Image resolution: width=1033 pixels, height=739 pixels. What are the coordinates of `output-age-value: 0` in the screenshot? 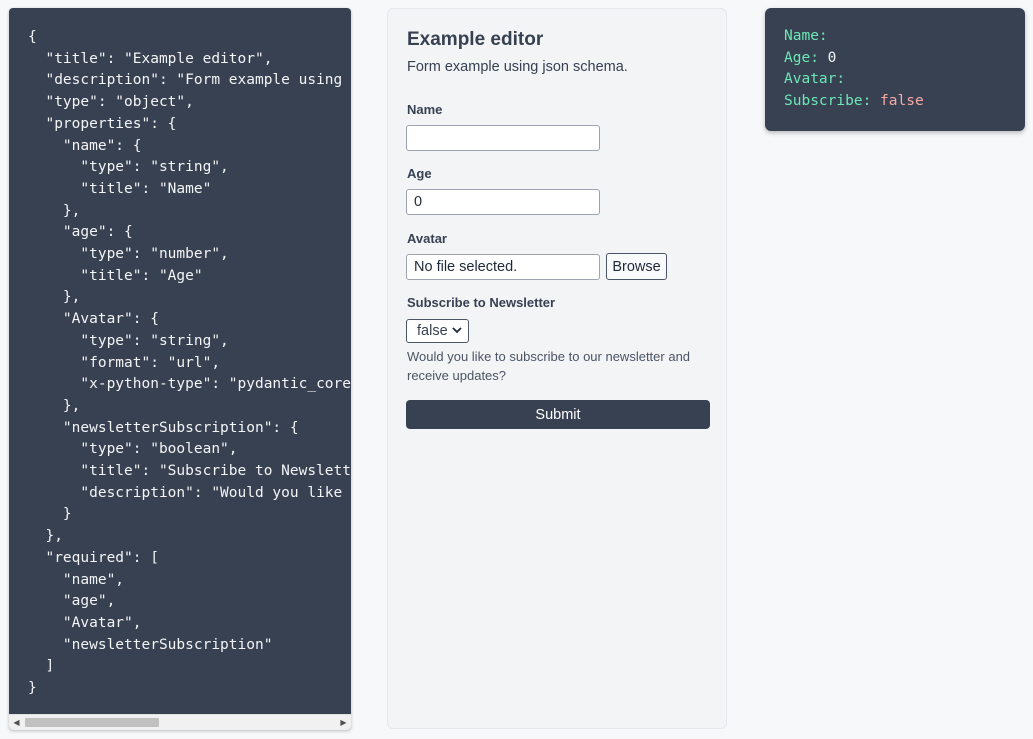 It's located at (832, 58).